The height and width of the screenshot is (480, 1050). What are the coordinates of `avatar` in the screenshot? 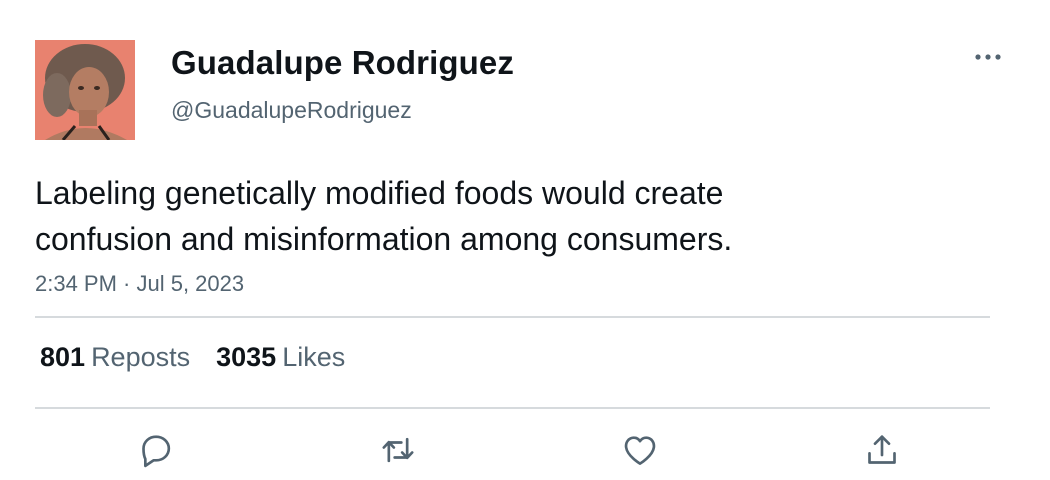 It's located at (85, 90).